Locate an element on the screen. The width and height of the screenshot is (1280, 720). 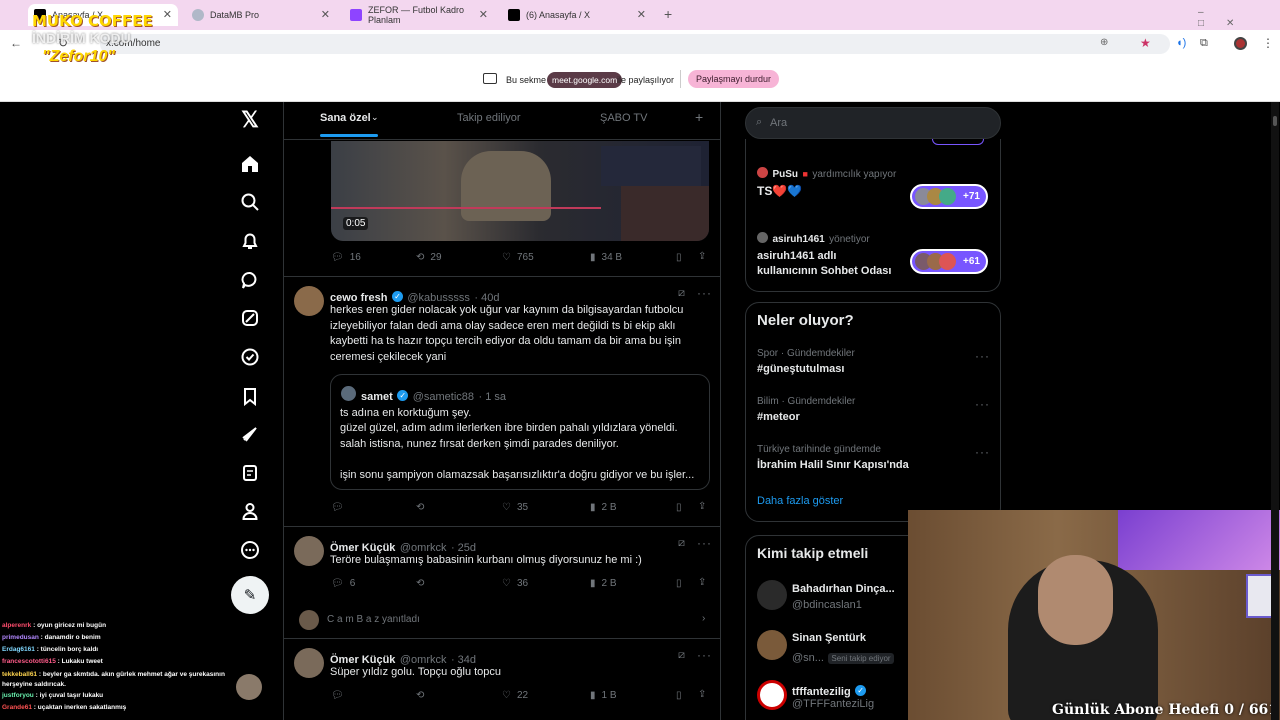
browser-tab-2: DataMB Pro ✕ is located at coordinates (261, 15).